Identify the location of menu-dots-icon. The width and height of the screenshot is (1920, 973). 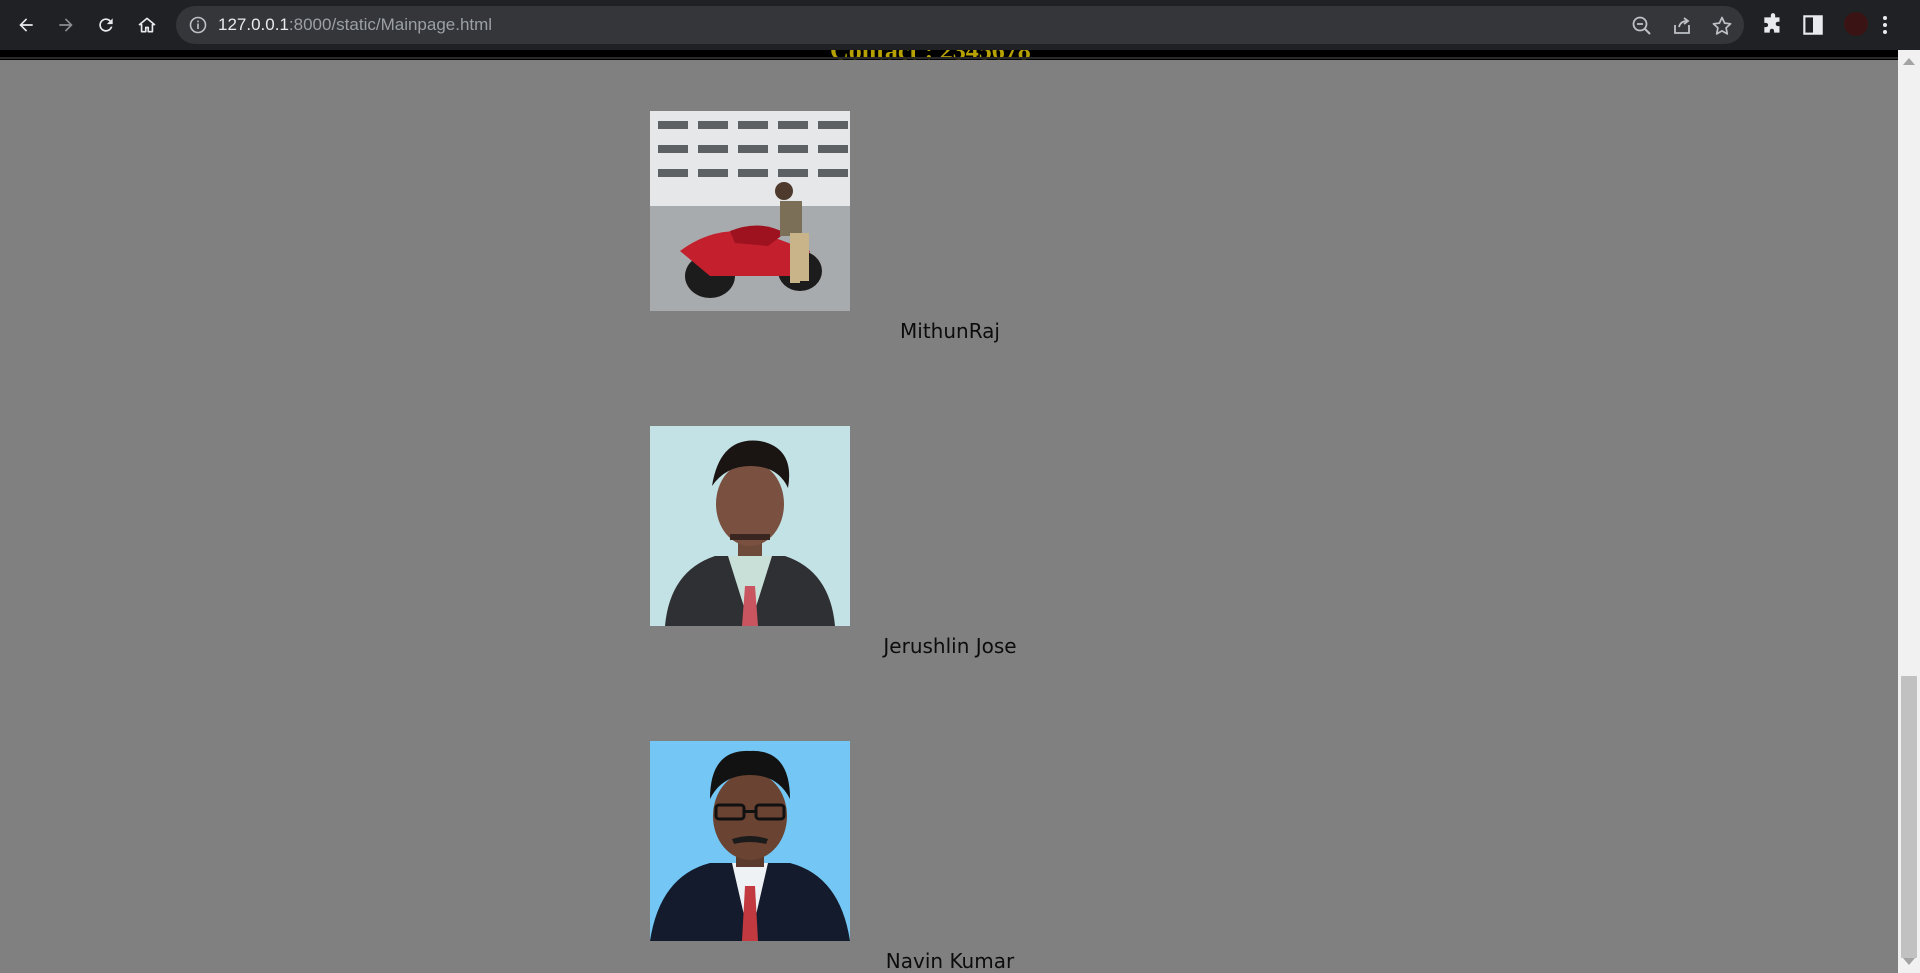
(1887, 25).